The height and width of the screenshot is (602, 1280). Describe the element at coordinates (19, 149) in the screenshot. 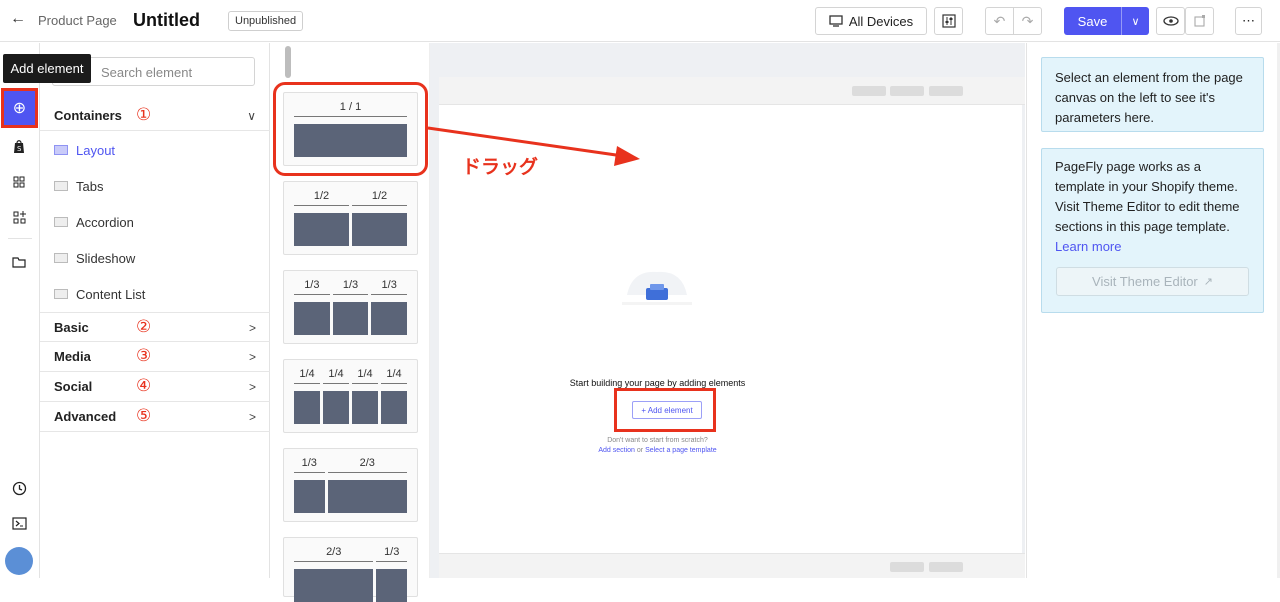

I see `svg-text: S` at that location.